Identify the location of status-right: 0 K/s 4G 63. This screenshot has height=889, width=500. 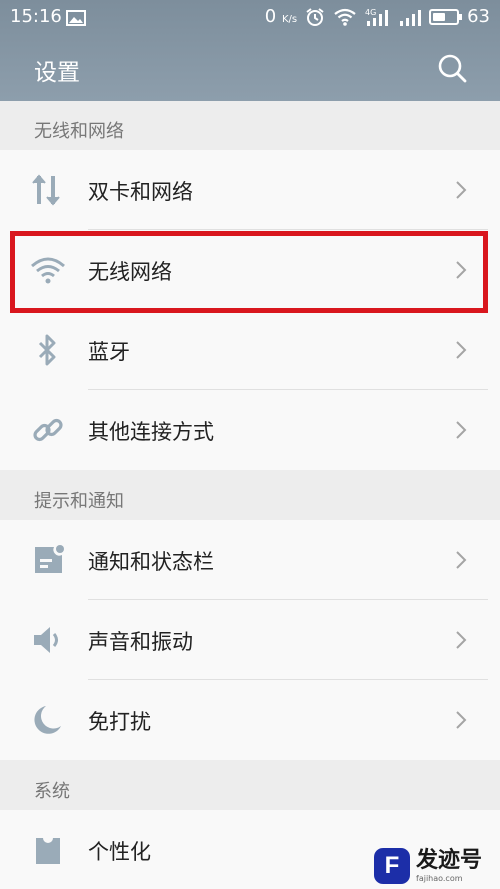
(377, 16).